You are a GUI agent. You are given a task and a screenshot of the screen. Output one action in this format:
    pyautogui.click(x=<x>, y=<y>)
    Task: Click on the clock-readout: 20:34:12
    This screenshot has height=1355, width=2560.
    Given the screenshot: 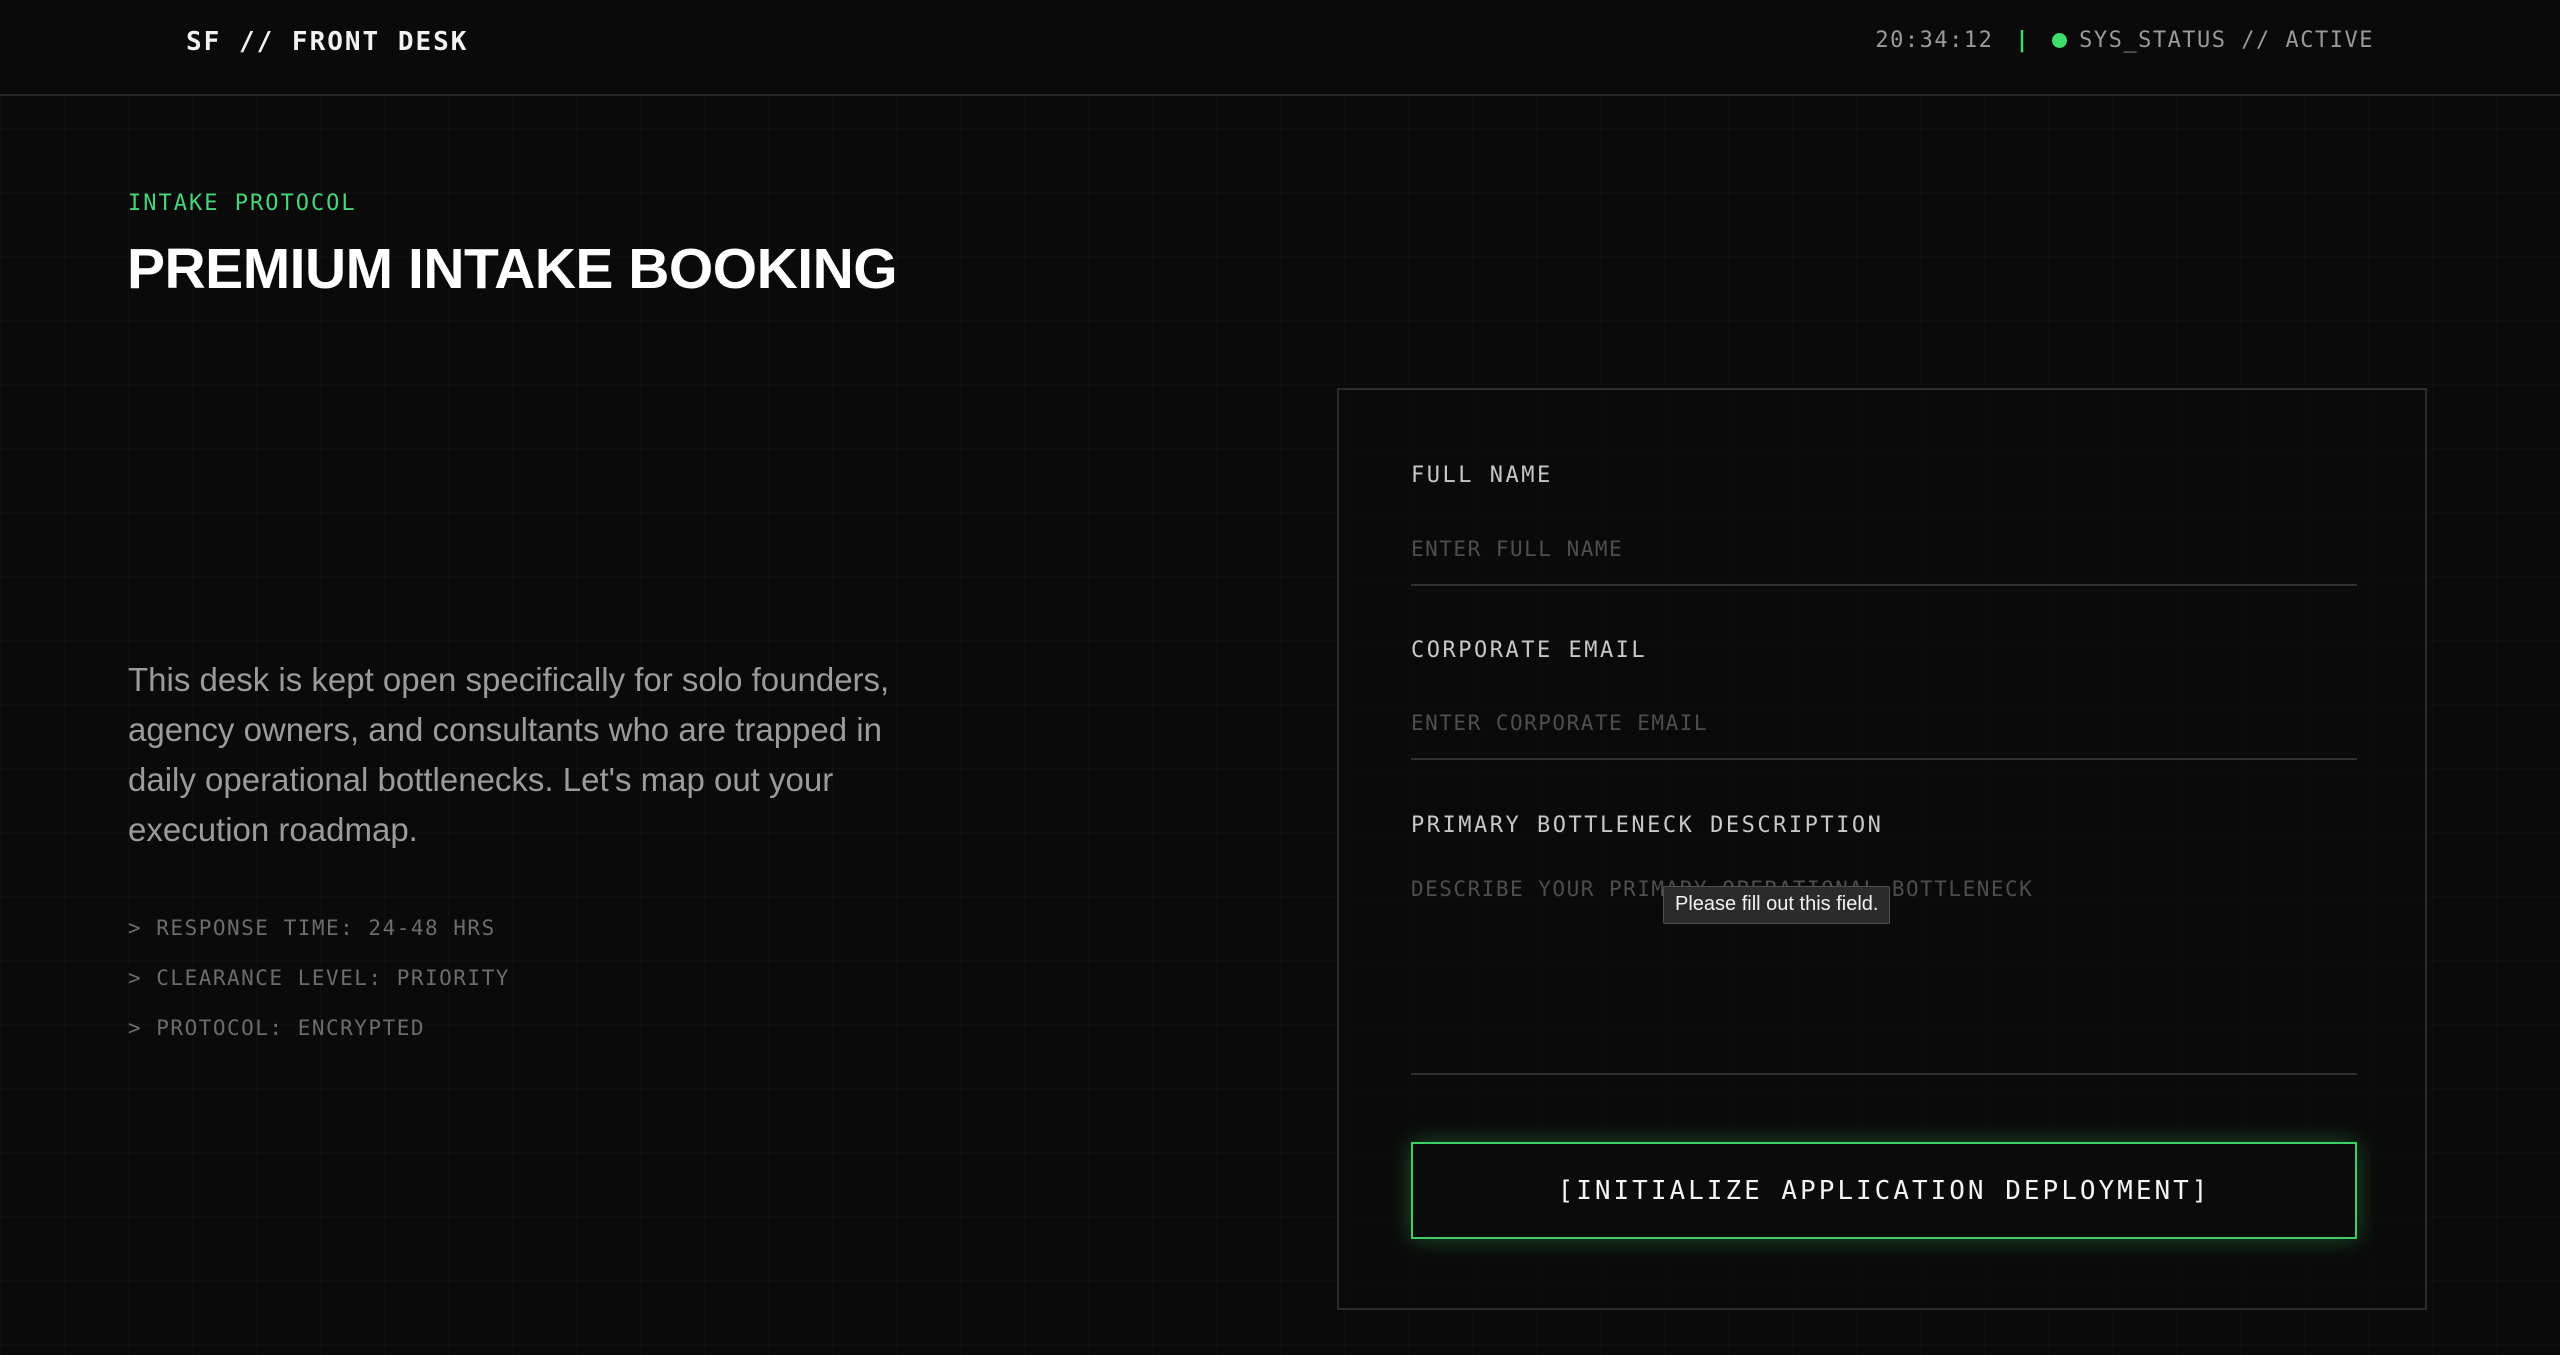 What is the action you would take?
    pyautogui.click(x=1934, y=40)
    